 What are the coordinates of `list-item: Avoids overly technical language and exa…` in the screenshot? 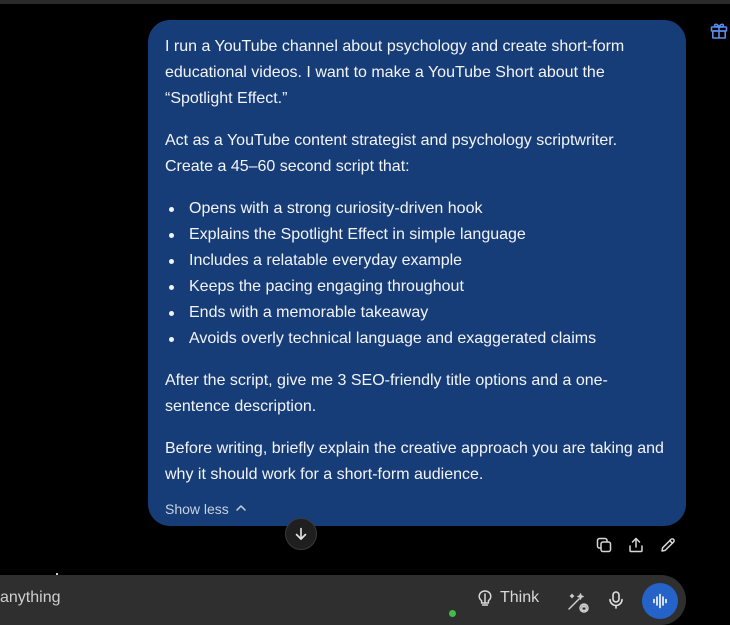 It's located at (418, 339).